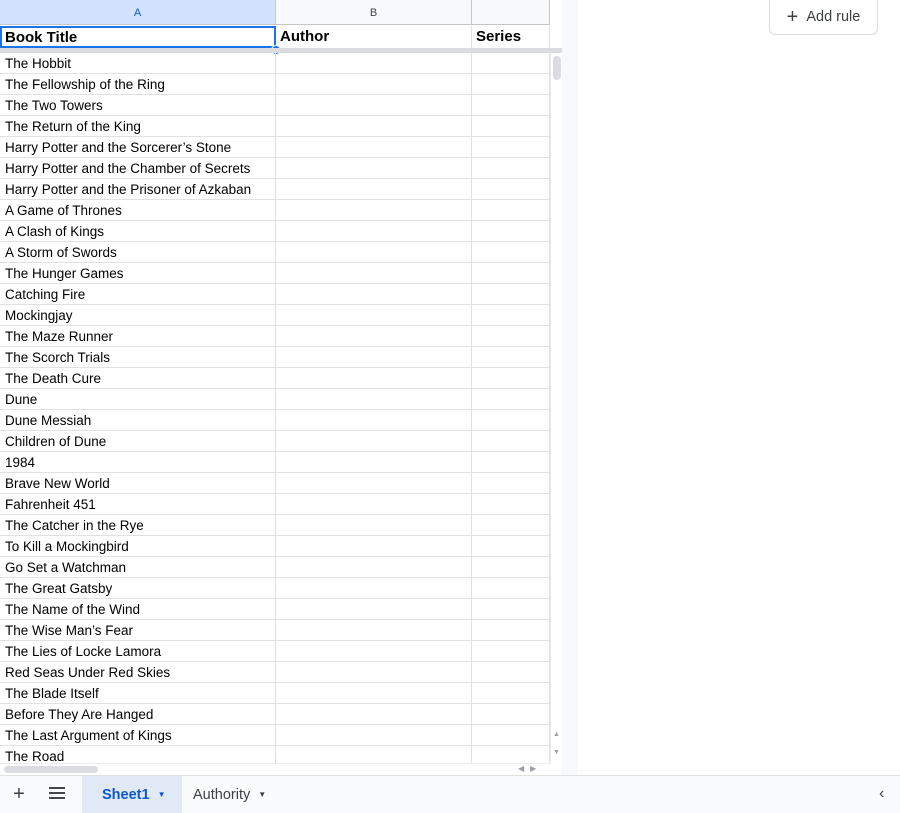  What do you see at coordinates (138, 273) in the screenshot?
I see `cell-book-title: The Hunger Games` at bounding box center [138, 273].